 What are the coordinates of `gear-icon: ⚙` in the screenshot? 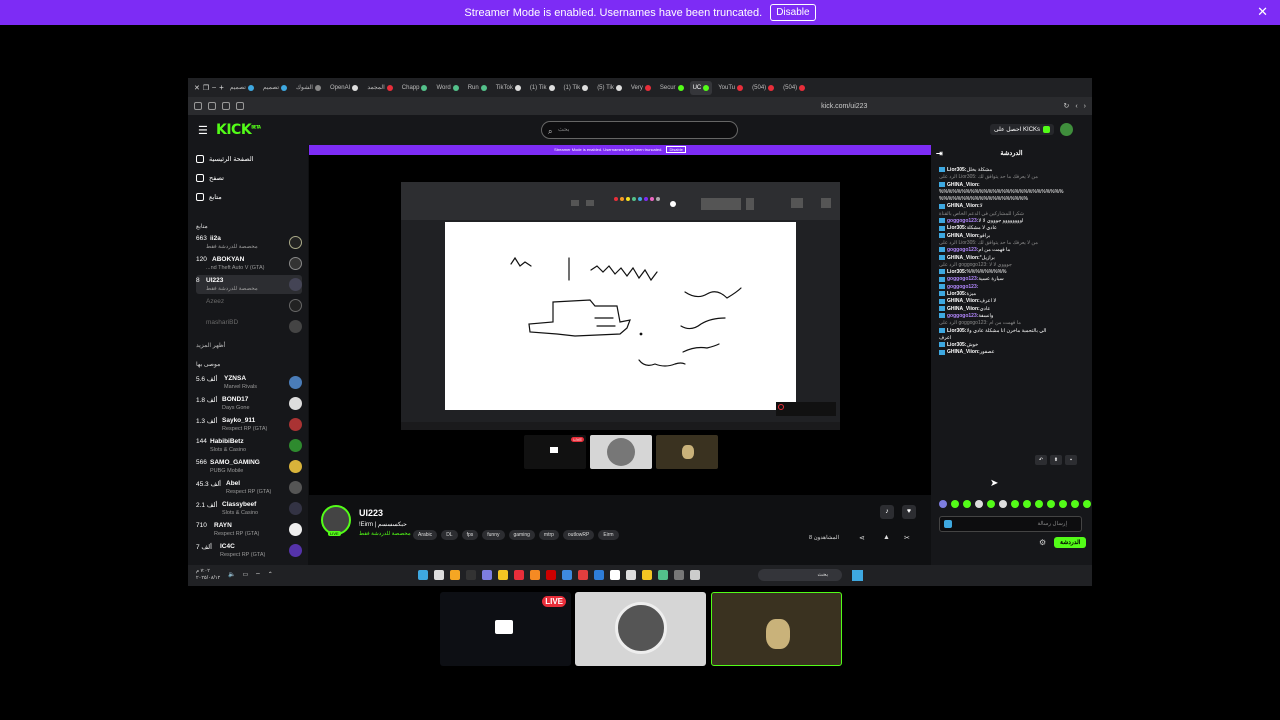 It's located at (1042, 542).